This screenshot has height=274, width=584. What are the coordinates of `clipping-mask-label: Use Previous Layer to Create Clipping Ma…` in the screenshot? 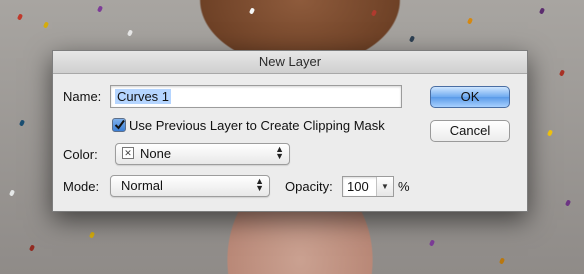 It's located at (257, 125).